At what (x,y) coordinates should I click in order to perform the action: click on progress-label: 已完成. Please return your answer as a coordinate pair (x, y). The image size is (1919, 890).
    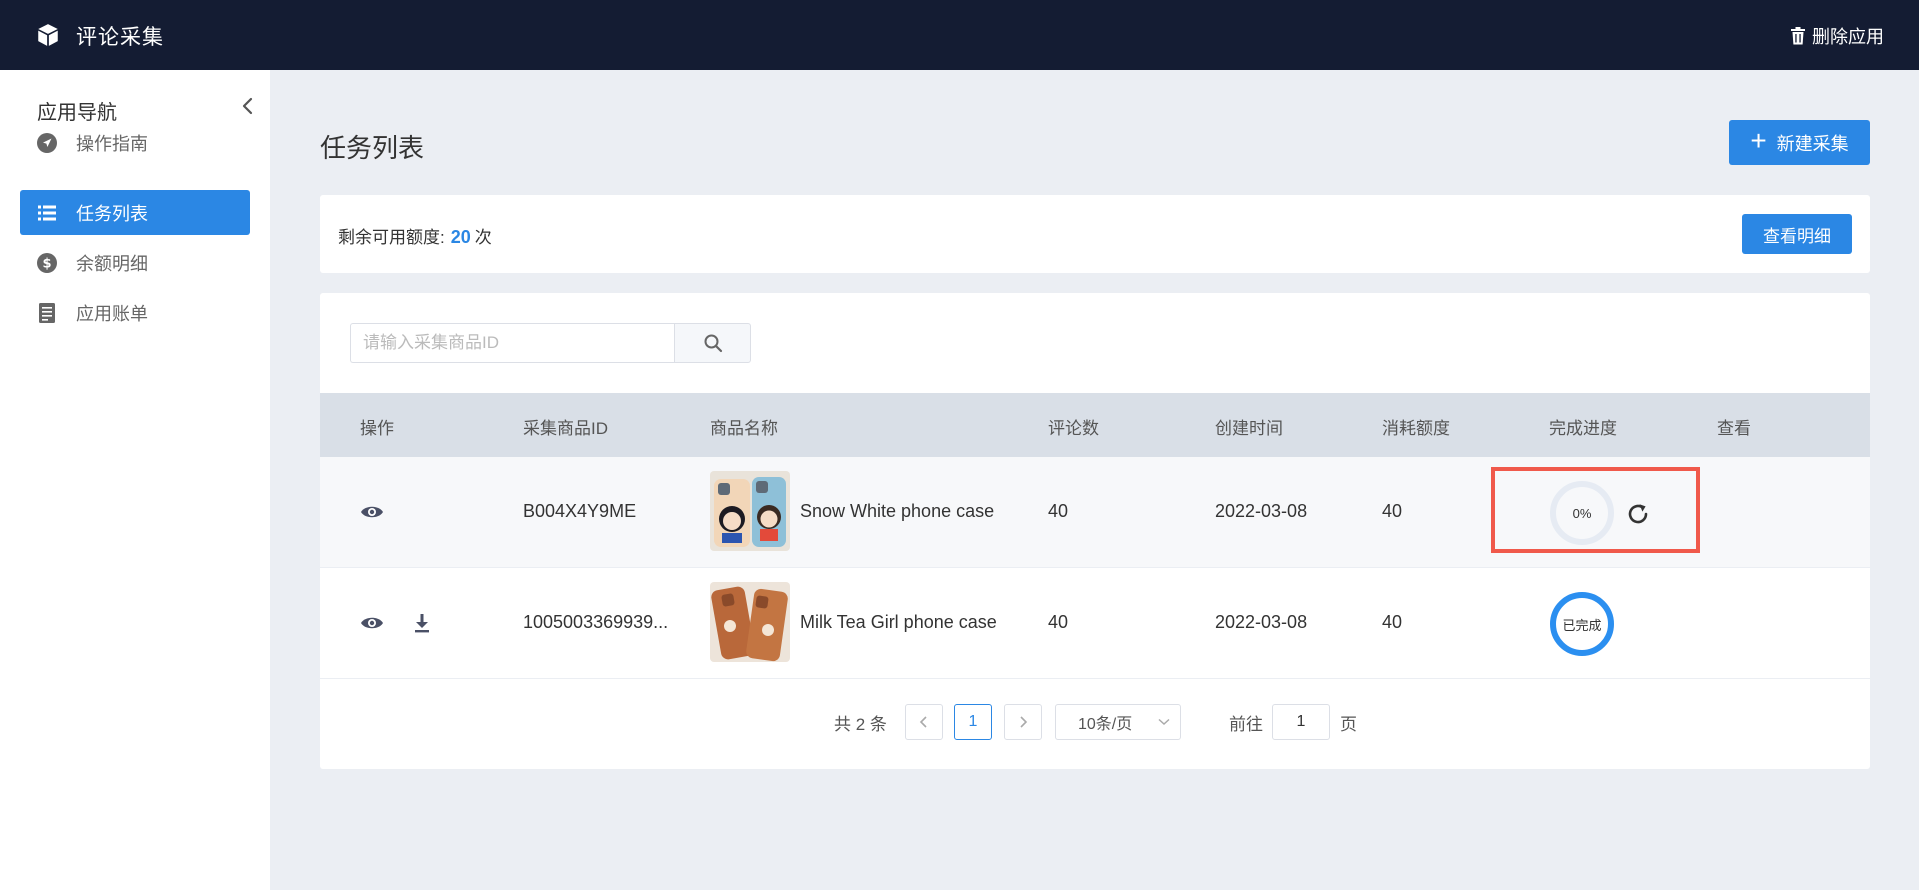
    Looking at the image, I should click on (1582, 625).